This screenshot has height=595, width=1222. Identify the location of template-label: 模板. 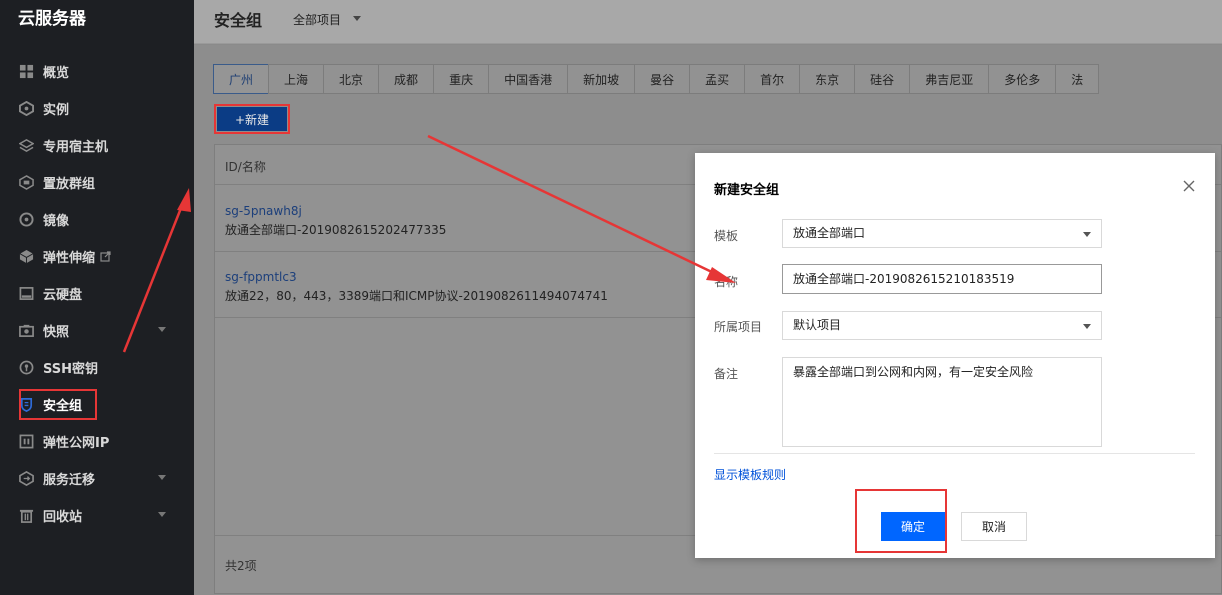
(726, 236).